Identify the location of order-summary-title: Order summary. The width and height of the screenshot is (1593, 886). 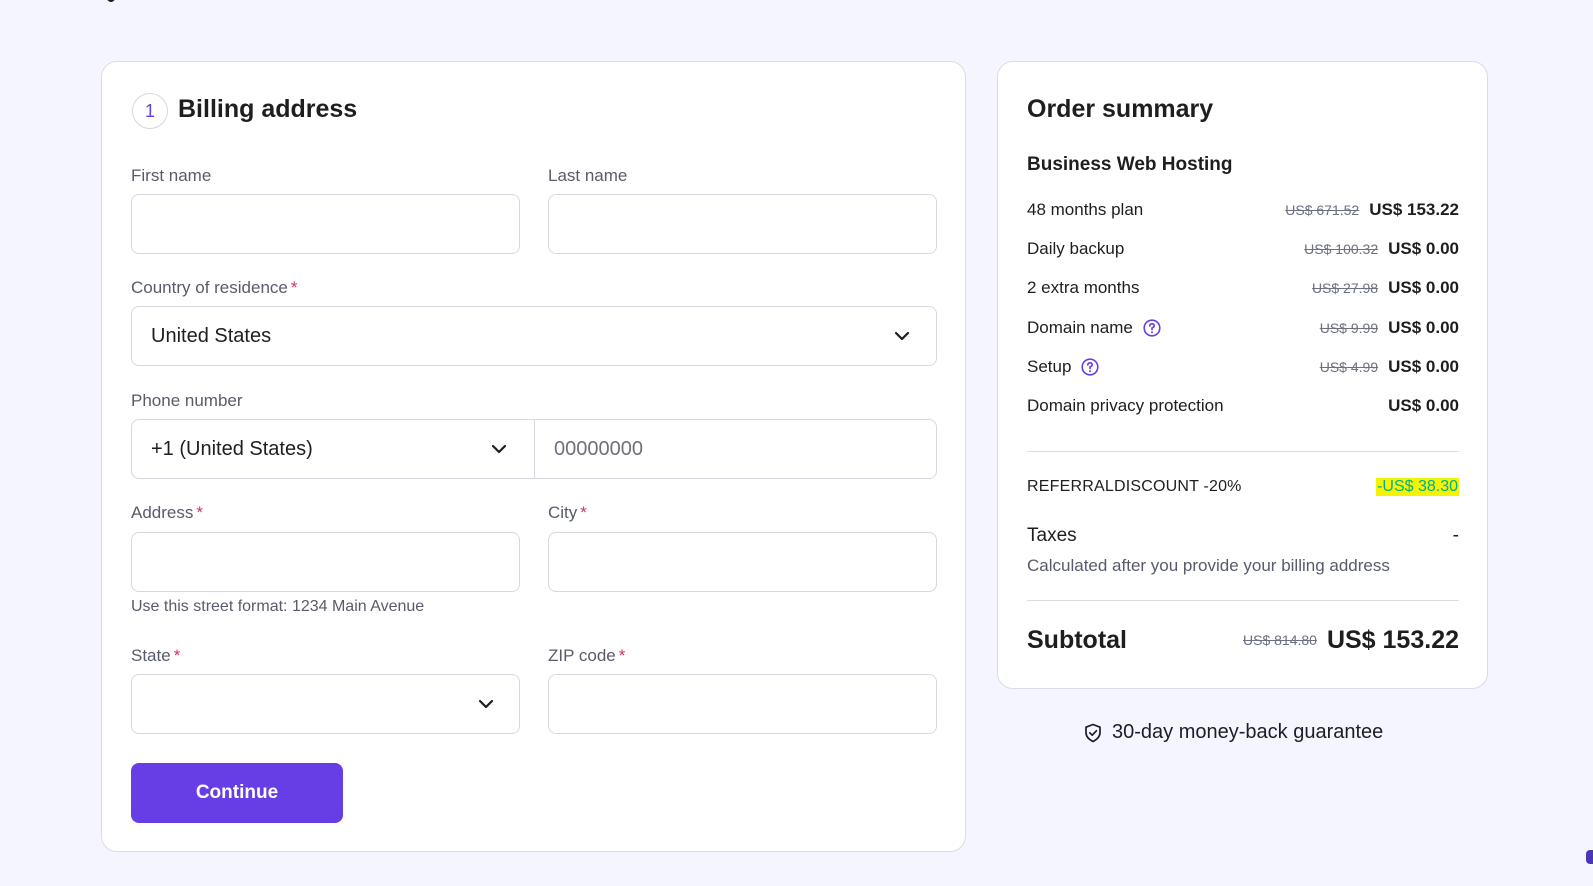
(1120, 109).